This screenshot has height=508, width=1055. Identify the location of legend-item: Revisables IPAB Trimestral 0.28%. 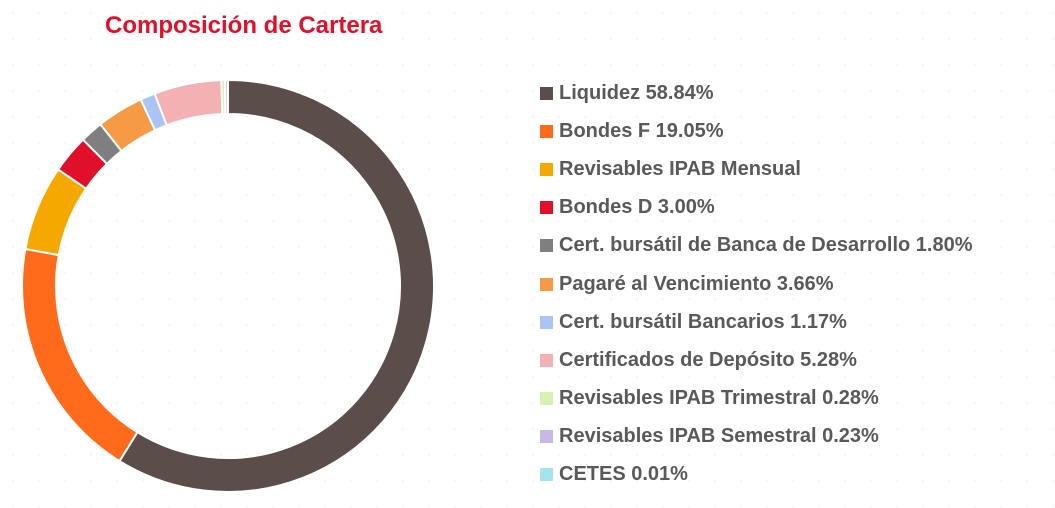
(756, 399).